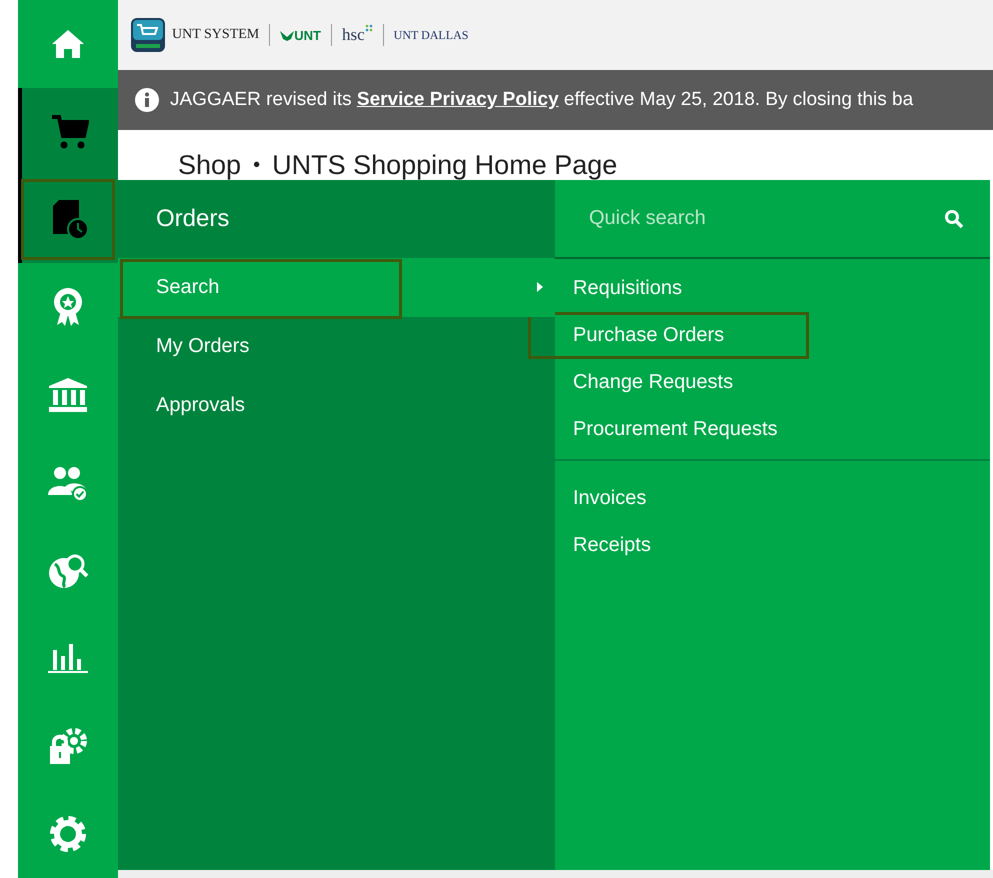 The width and height of the screenshot is (993, 878). What do you see at coordinates (668, 498) in the screenshot?
I see `submenu-item: Invoices` at bounding box center [668, 498].